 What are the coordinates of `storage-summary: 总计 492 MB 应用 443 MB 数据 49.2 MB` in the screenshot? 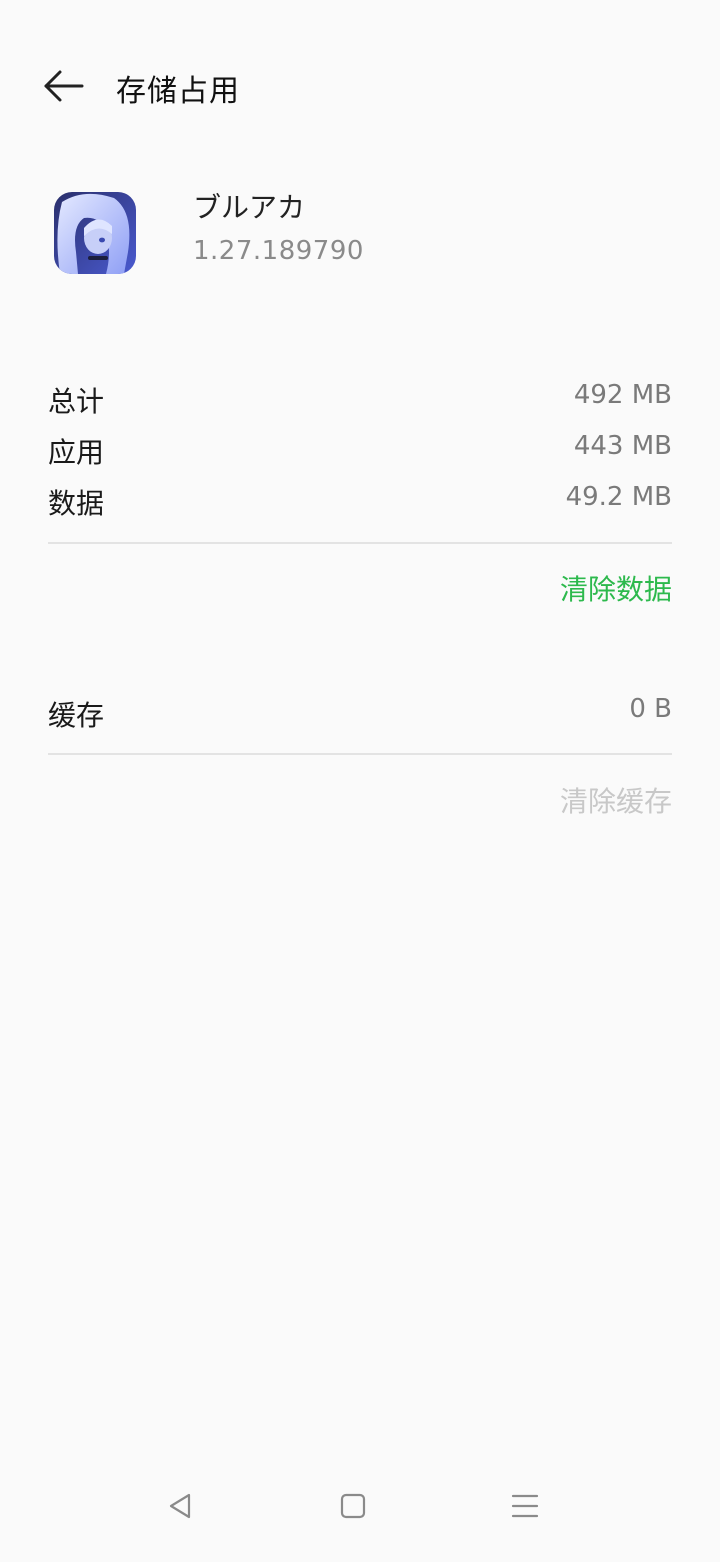 It's located at (360, 448).